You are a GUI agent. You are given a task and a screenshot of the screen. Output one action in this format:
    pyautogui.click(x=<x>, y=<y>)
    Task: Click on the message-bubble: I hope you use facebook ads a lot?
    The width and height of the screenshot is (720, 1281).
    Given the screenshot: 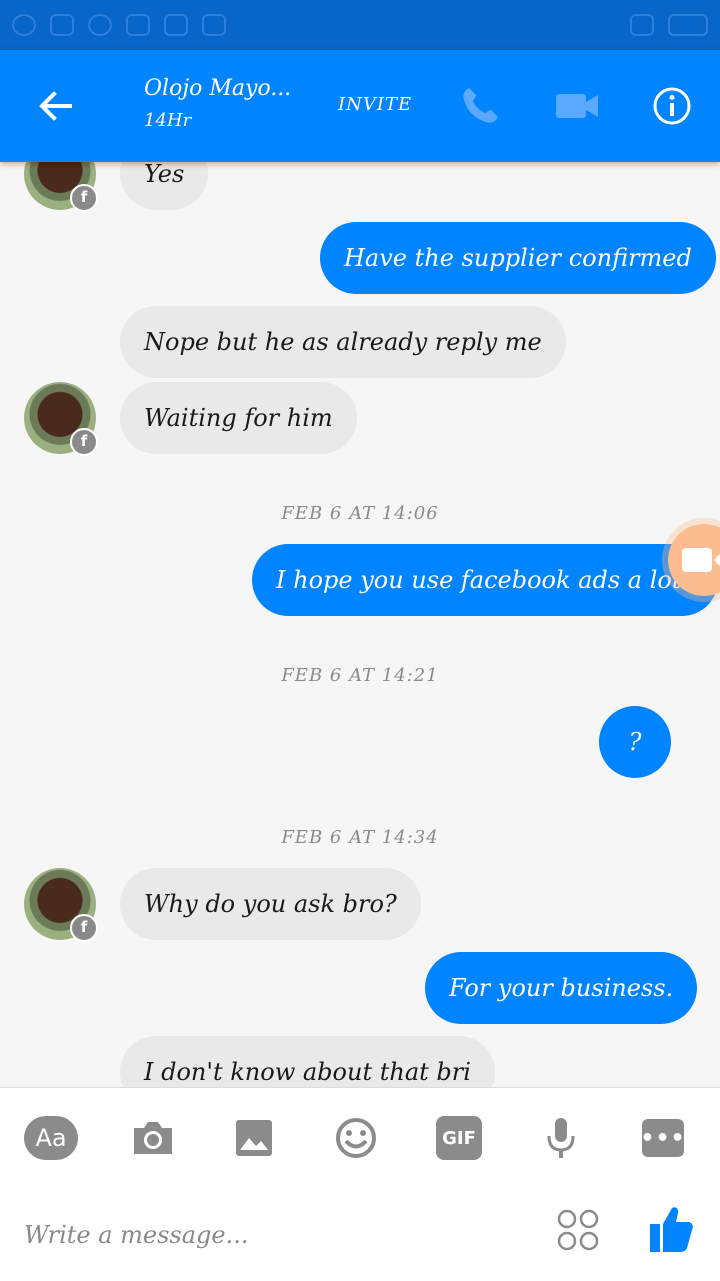 What is the action you would take?
    pyautogui.click(x=485, y=580)
    